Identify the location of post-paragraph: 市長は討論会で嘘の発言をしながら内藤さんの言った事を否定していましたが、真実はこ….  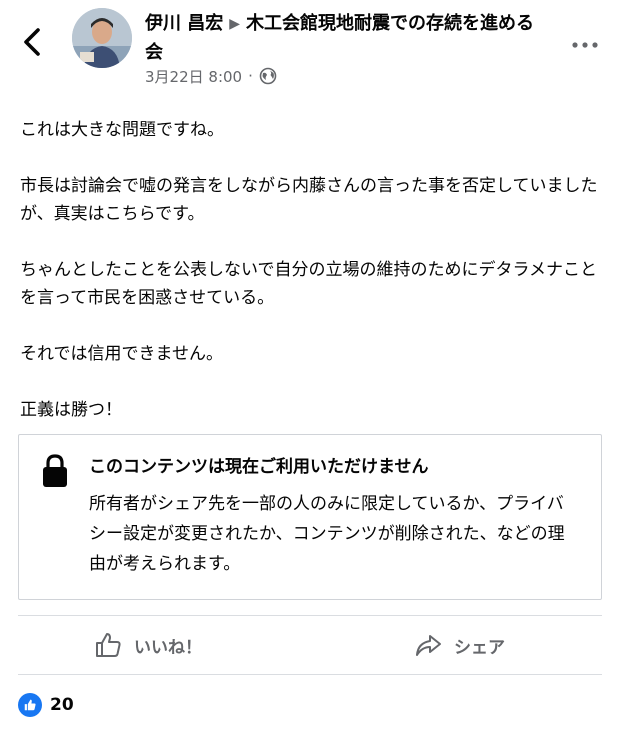
(309, 200).